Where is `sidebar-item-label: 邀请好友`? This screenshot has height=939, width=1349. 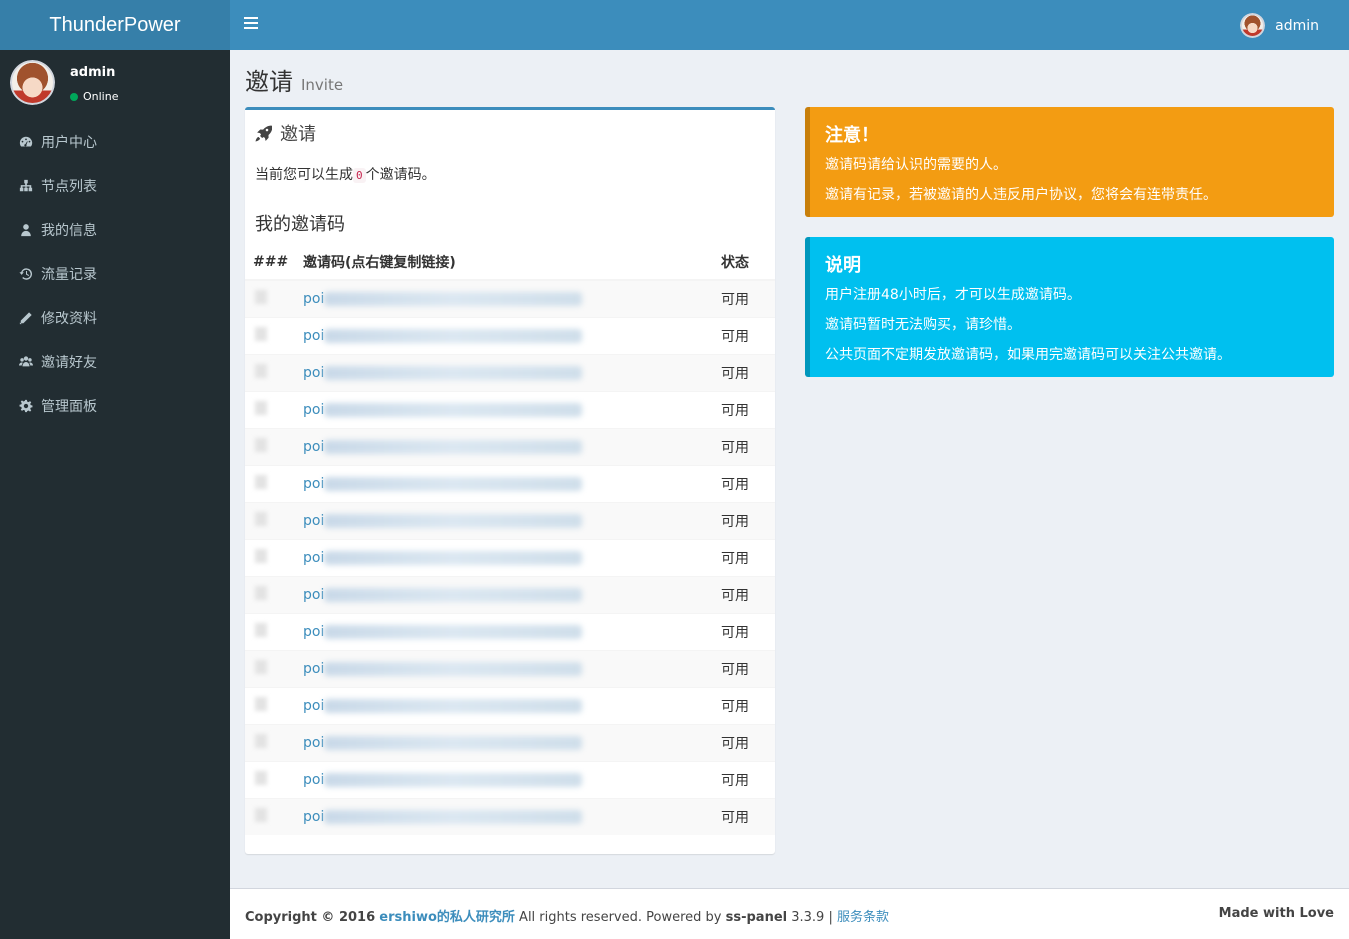 sidebar-item-label: 邀请好友 is located at coordinates (69, 363).